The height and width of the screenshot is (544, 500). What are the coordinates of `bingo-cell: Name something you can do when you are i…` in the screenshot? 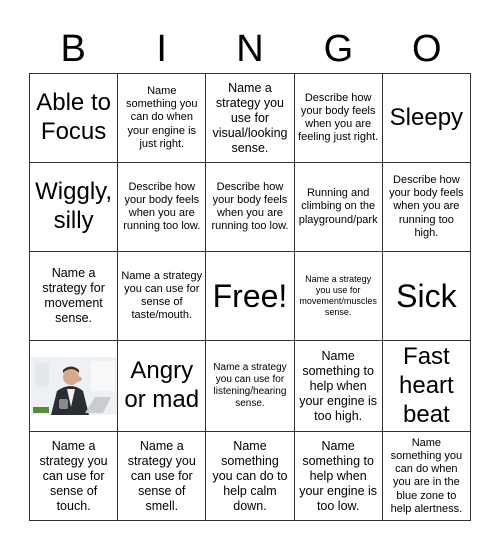 It's located at (426, 476).